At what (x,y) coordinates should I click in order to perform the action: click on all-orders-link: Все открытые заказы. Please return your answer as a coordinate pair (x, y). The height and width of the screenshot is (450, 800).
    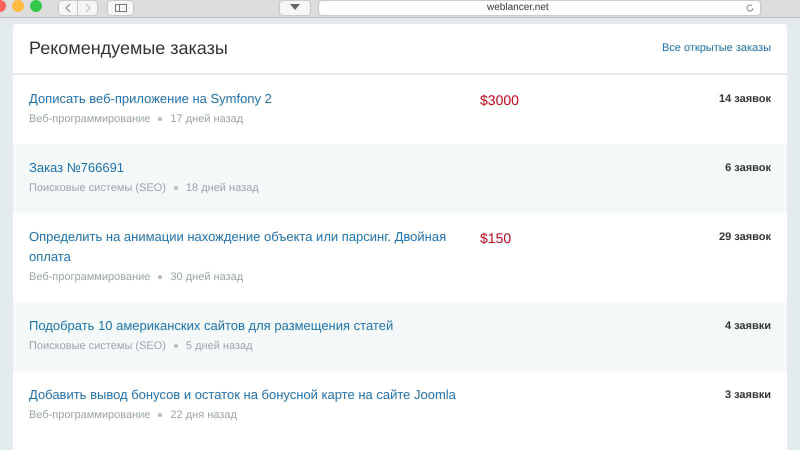
    Looking at the image, I should click on (716, 48).